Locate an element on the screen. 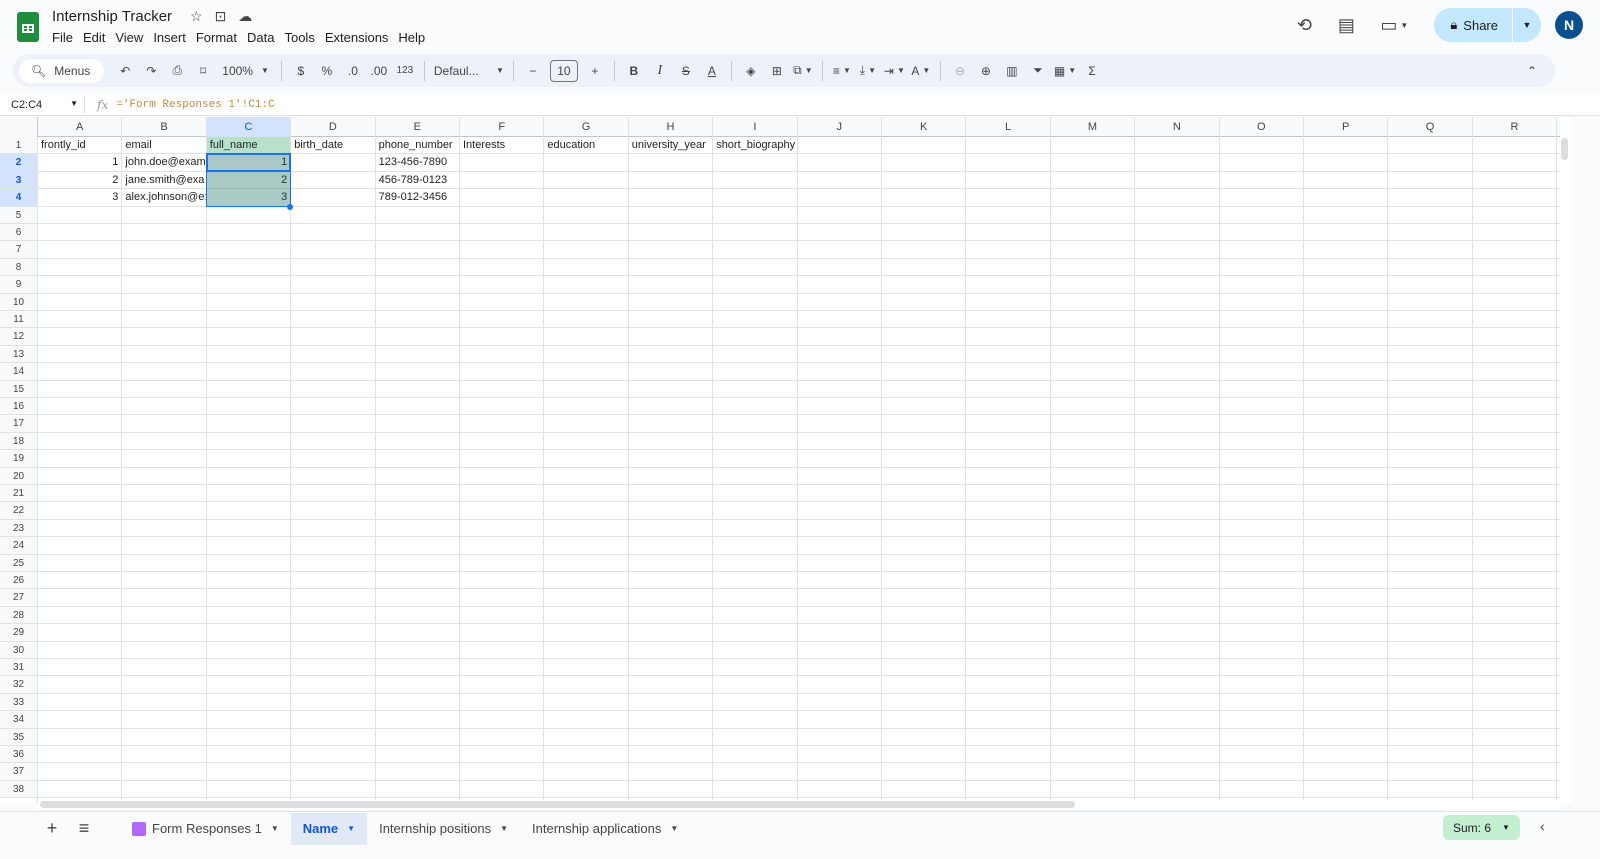  menu-insert: Insert is located at coordinates (172, 37).